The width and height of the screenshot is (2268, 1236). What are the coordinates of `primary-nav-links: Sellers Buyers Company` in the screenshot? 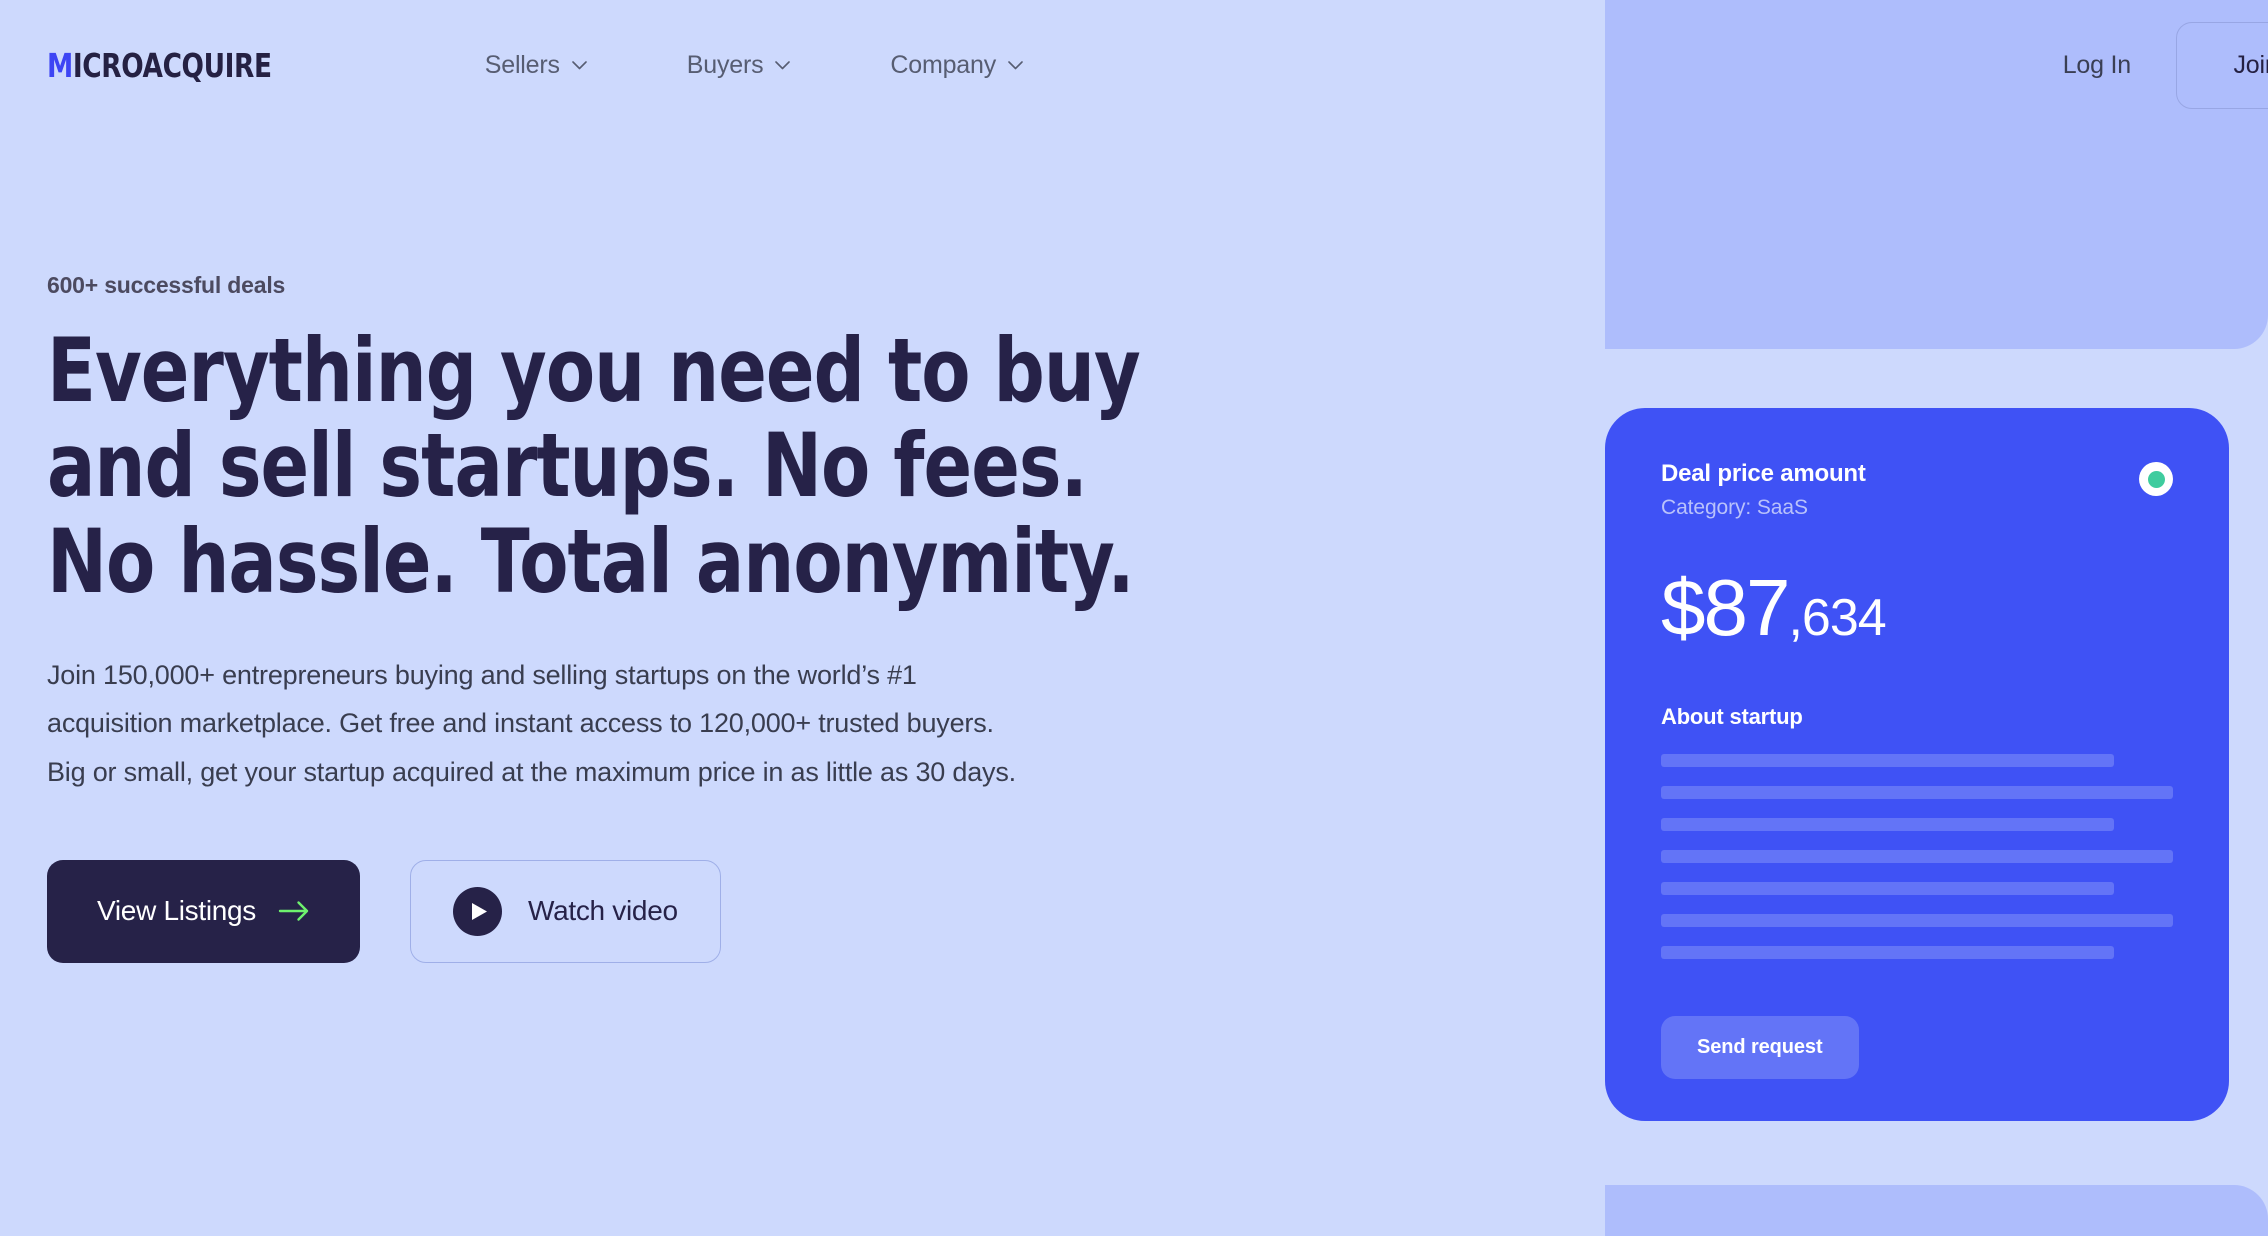 It's located at (754, 65).